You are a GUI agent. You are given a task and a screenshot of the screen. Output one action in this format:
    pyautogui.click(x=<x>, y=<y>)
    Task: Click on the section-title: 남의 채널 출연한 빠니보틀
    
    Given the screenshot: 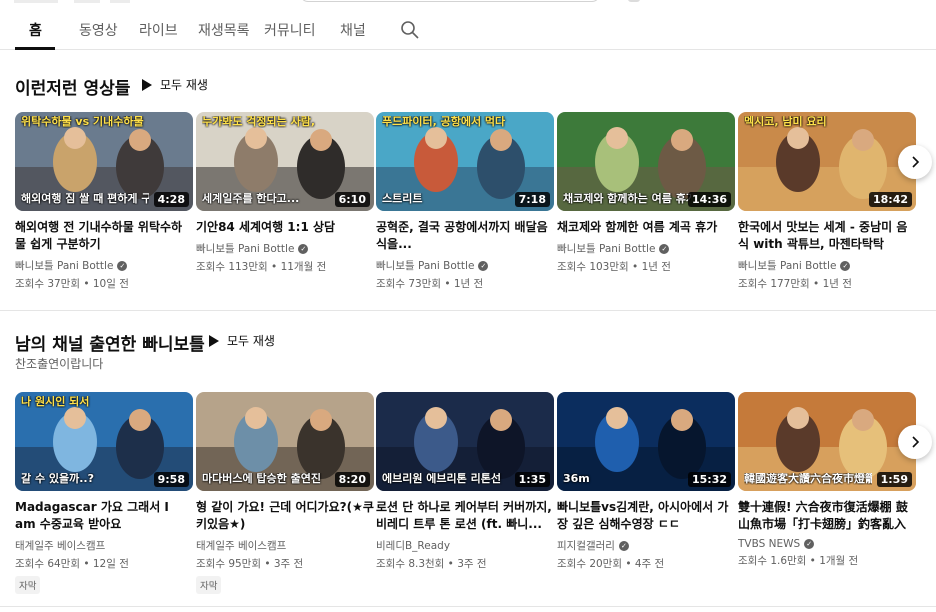 What is the action you would take?
    pyautogui.click(x=110, y=345)
    